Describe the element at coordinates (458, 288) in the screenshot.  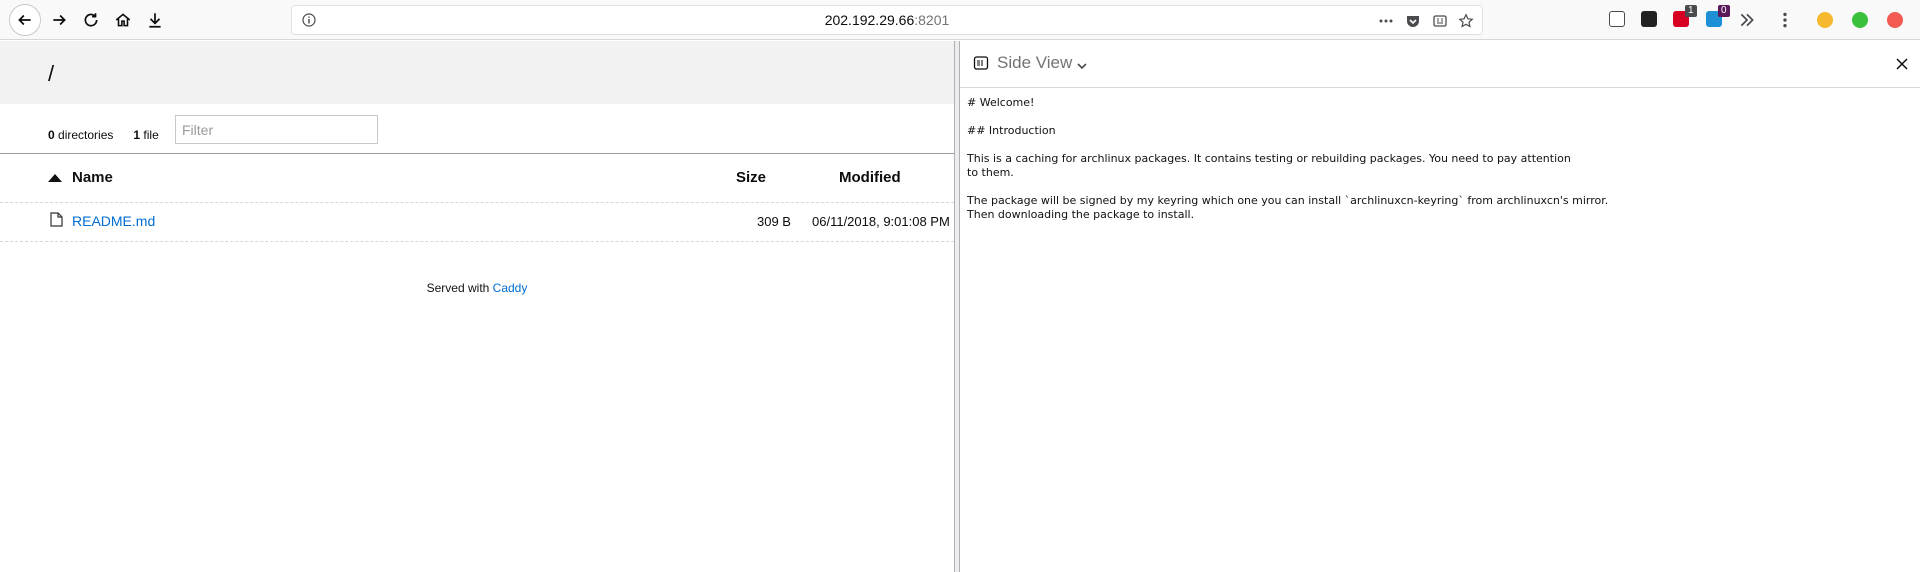
I see `footer-text: Served with` at that location.